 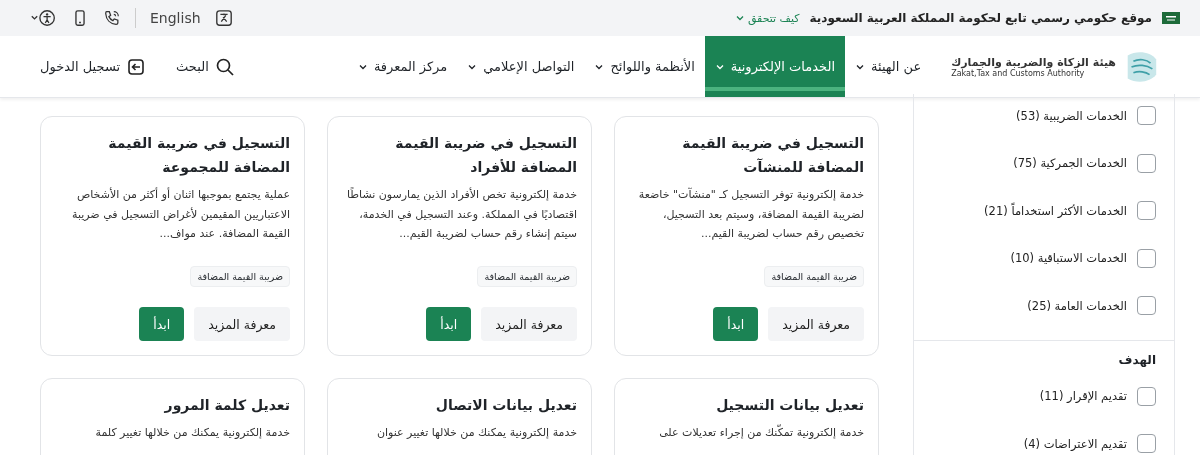 I want to click on filter-label: تقديم الإقرار (11), so click(x=1083, y=396).